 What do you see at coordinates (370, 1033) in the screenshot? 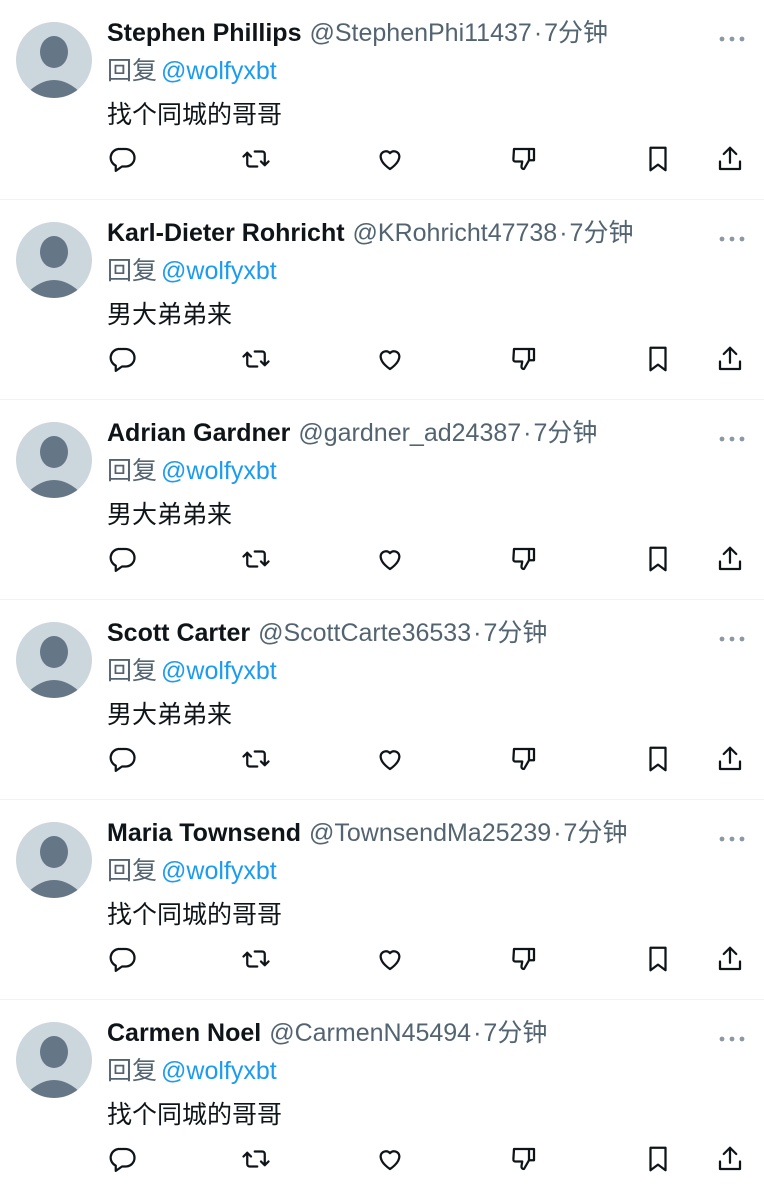
I see `user-handle: @CarmenN45494` at bounding box center [370, 1033].